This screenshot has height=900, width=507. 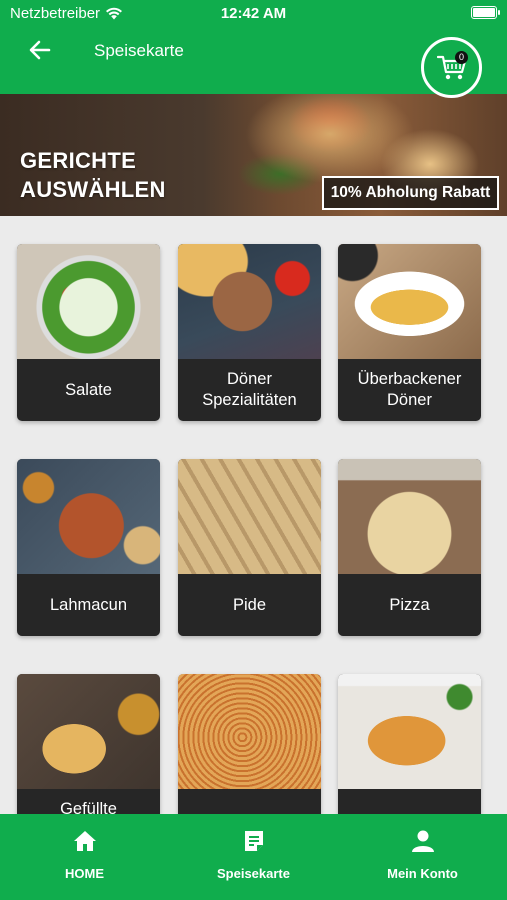 I want to click on nav-item-mein-konto: Mein Konto, so click(x=422, y=857).